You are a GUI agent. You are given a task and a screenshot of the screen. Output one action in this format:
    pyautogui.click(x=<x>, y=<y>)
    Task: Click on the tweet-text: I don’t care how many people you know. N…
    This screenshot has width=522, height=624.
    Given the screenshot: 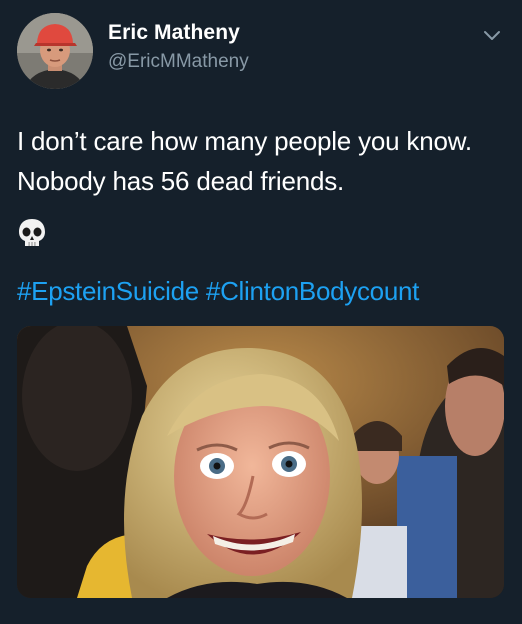 What is the action you would take?
    pyautogui.click(x=244, y=161)
    